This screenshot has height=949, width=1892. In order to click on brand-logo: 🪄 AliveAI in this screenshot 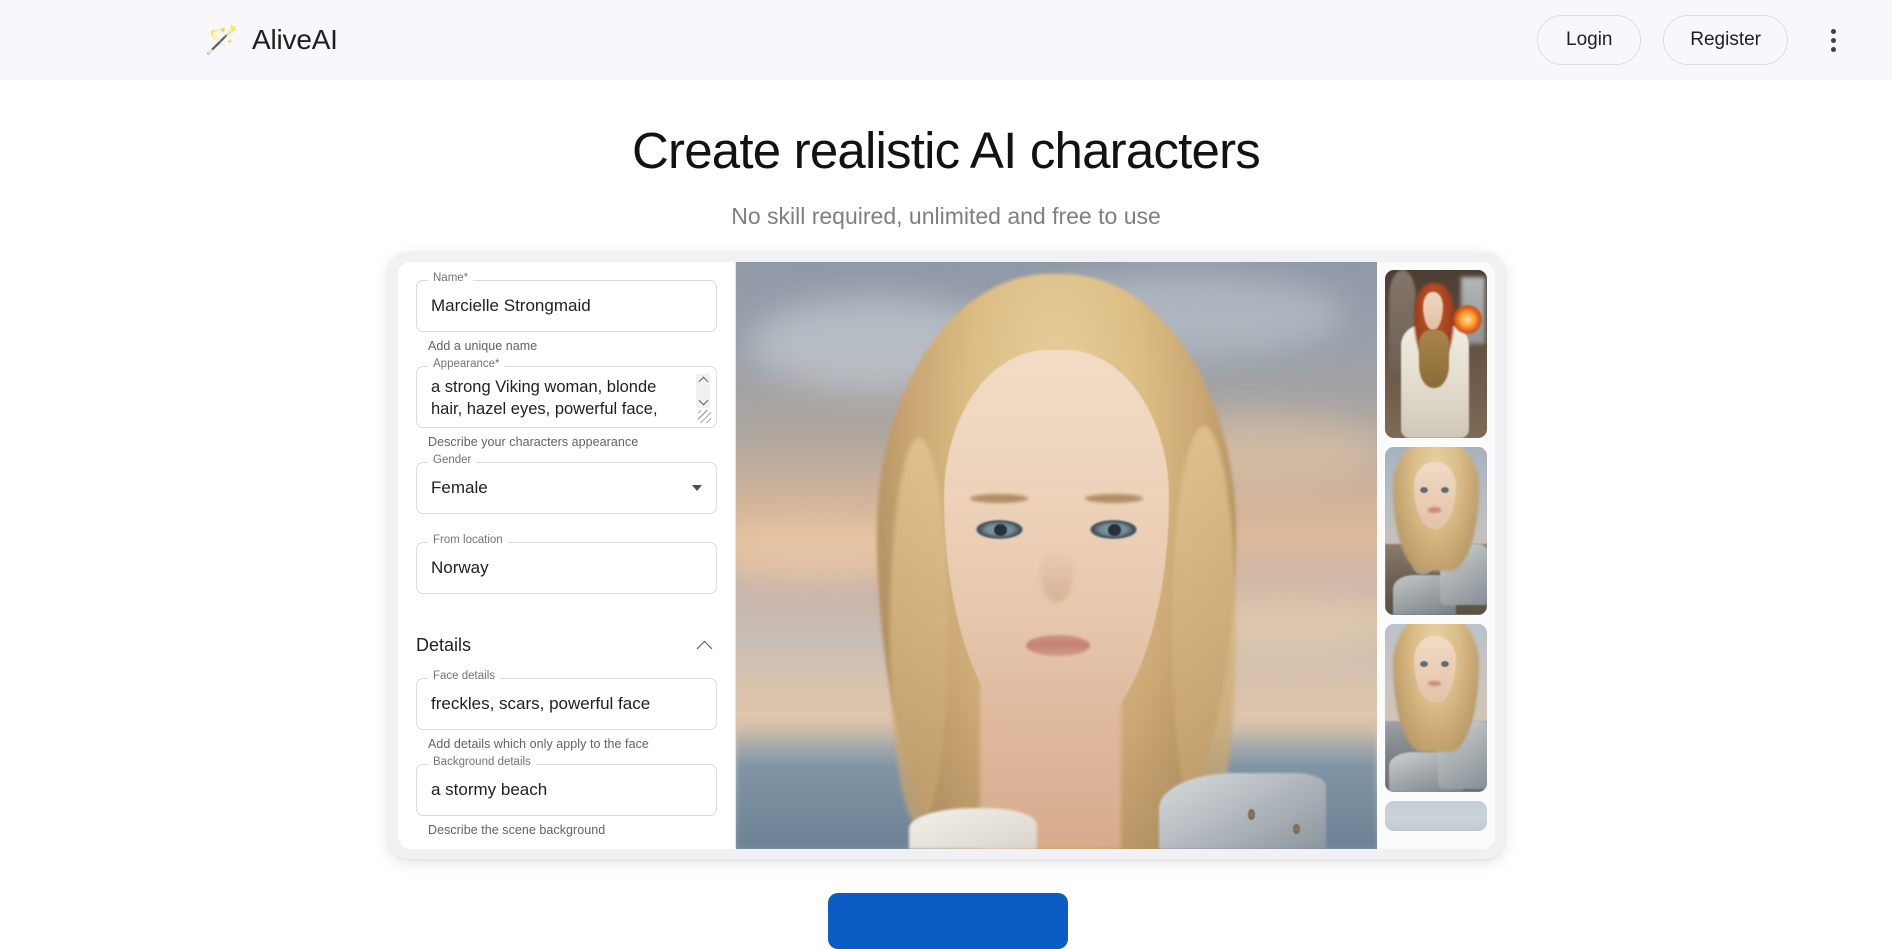, I will do `click(271, 40)`.